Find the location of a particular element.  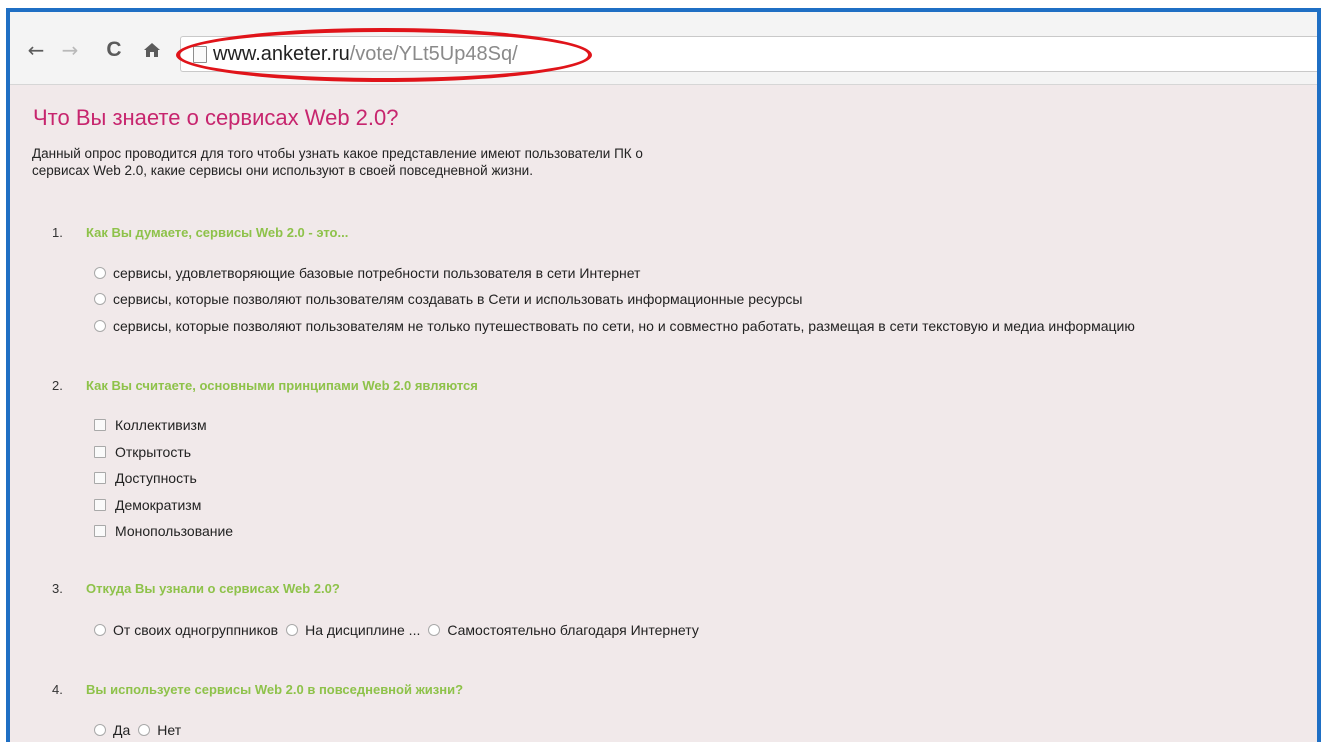

q2-option-4: Демократизм is located at coordinates (147, 505).